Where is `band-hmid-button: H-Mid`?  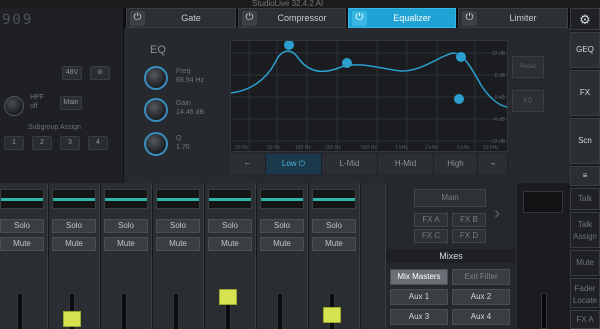
band-hmid-button: H-Mid is located at coordinates (406, 164).